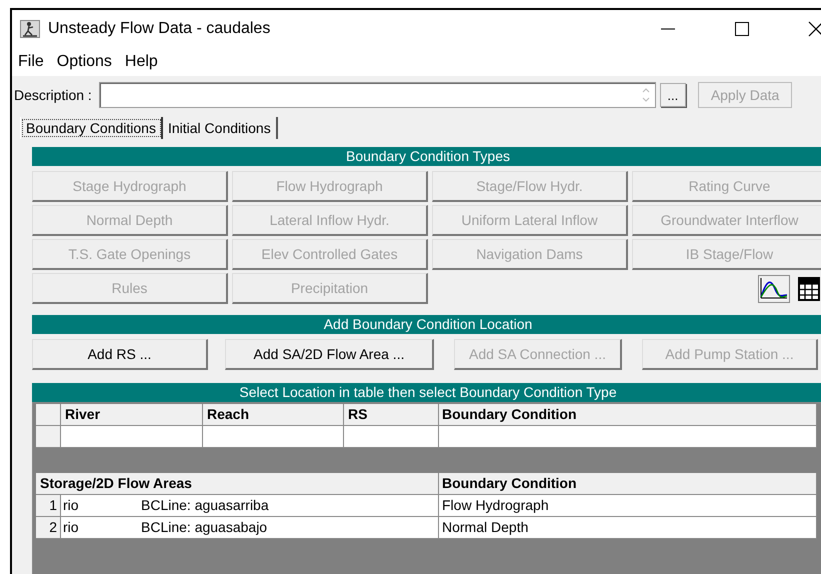  What do you see at coordinates (143, 62) in the screenshot?
I see `menu-item: Help` at bounding box center [143, 62].